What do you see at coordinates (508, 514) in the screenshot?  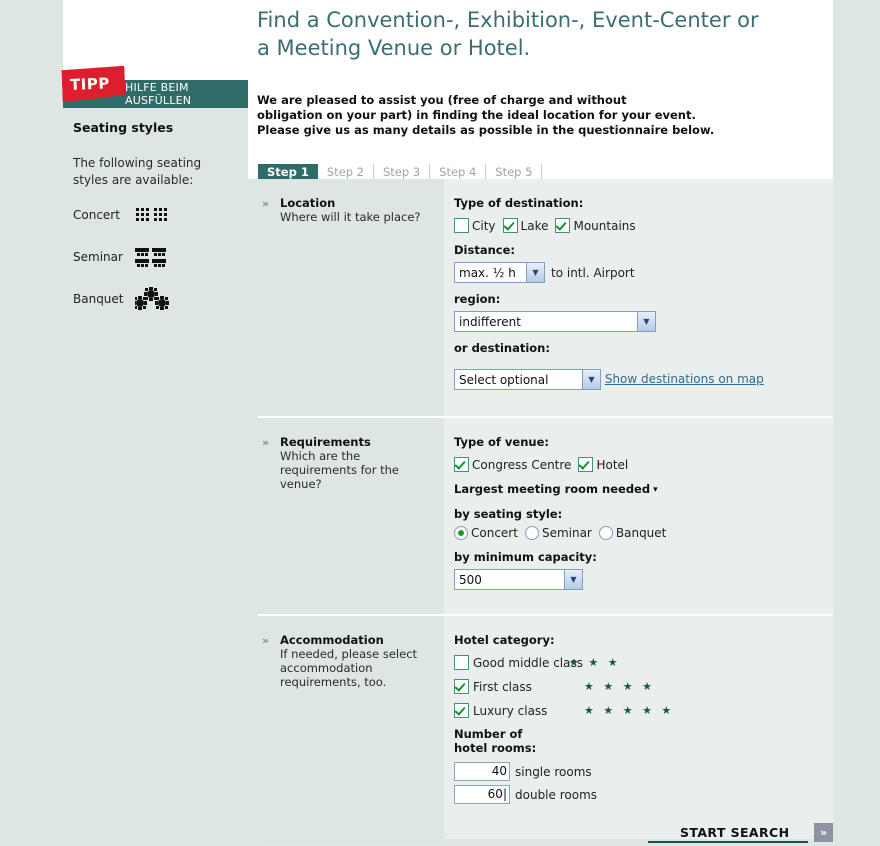 I see `by-seating-style-label: by seating style:` at bounding box center [508, 514].